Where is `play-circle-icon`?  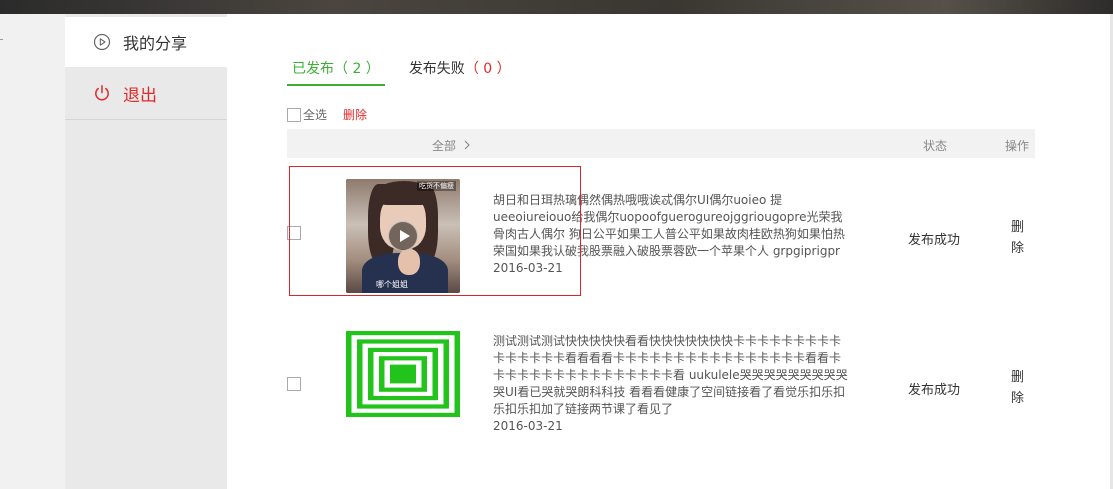
play-circle-icon is located at coordinates (102, 42).